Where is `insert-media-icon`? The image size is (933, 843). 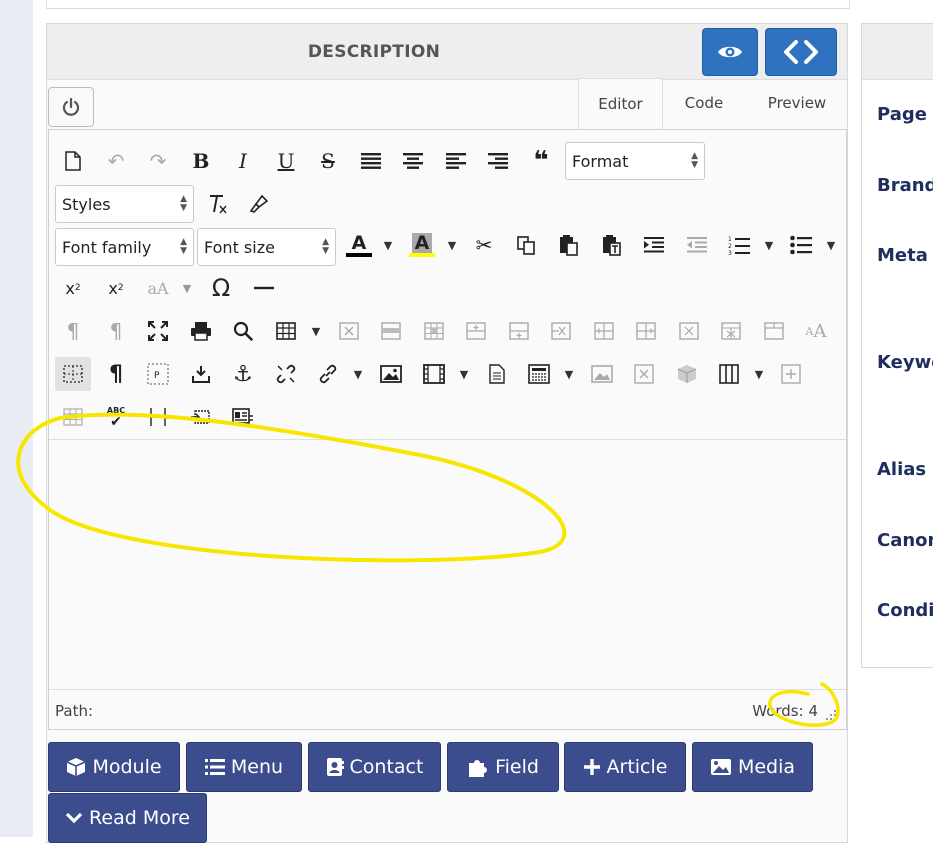 insert-media-icon is located at coordinates (434, 374).